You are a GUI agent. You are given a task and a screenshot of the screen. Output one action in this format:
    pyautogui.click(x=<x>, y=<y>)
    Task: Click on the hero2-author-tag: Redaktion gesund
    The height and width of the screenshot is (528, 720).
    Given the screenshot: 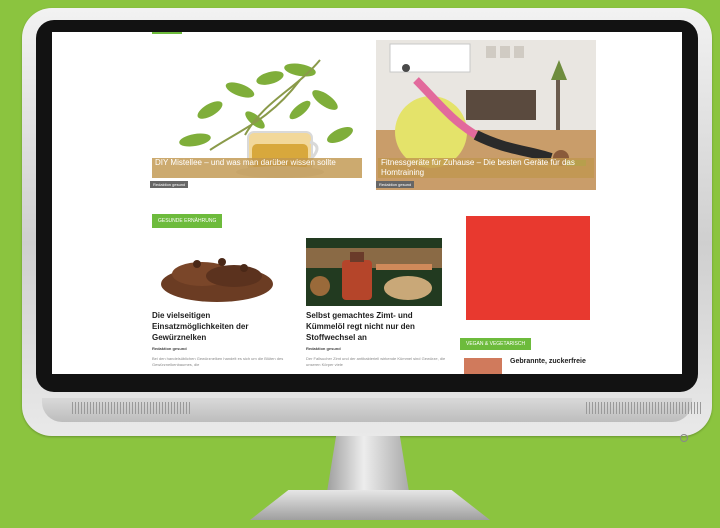 What is the action you would take?
    pyautogui.click(x=395, y=184)
    